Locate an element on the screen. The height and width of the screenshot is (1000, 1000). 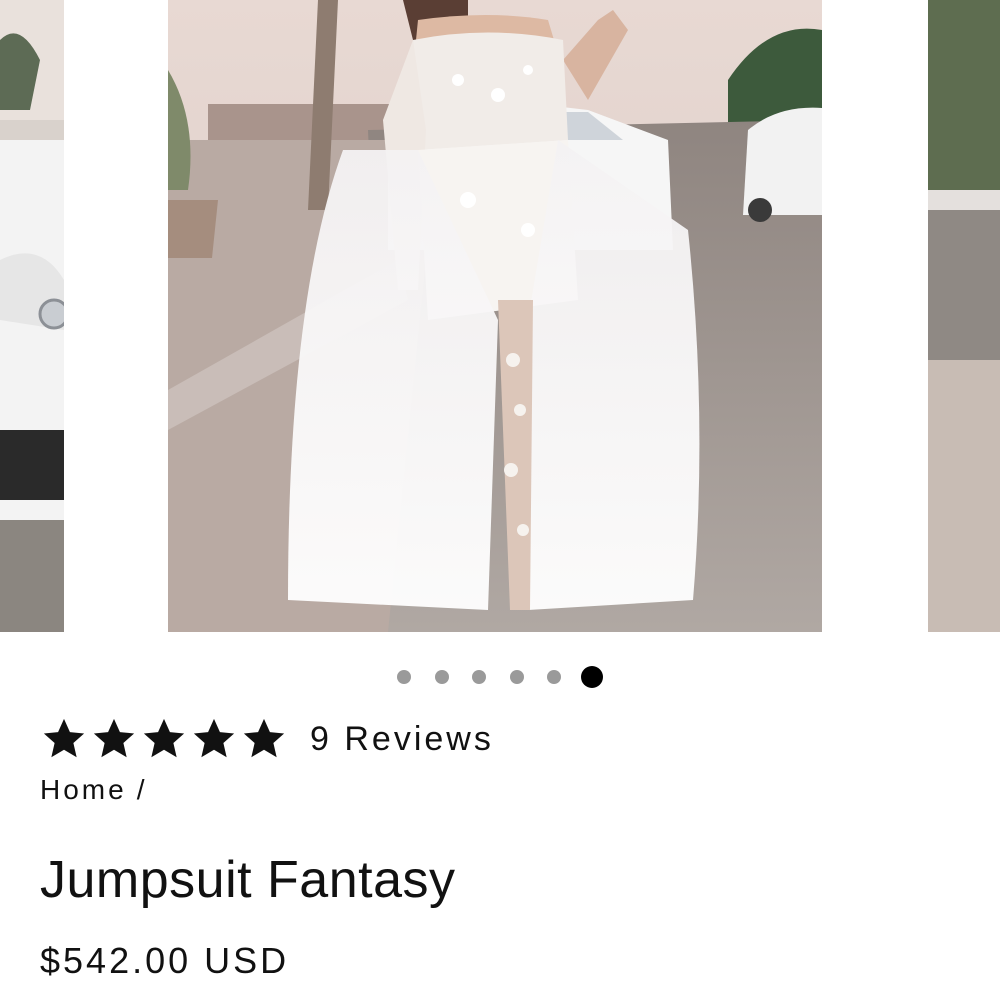
rating-summary: 9 Reviews is located at coordinates (267, 739).